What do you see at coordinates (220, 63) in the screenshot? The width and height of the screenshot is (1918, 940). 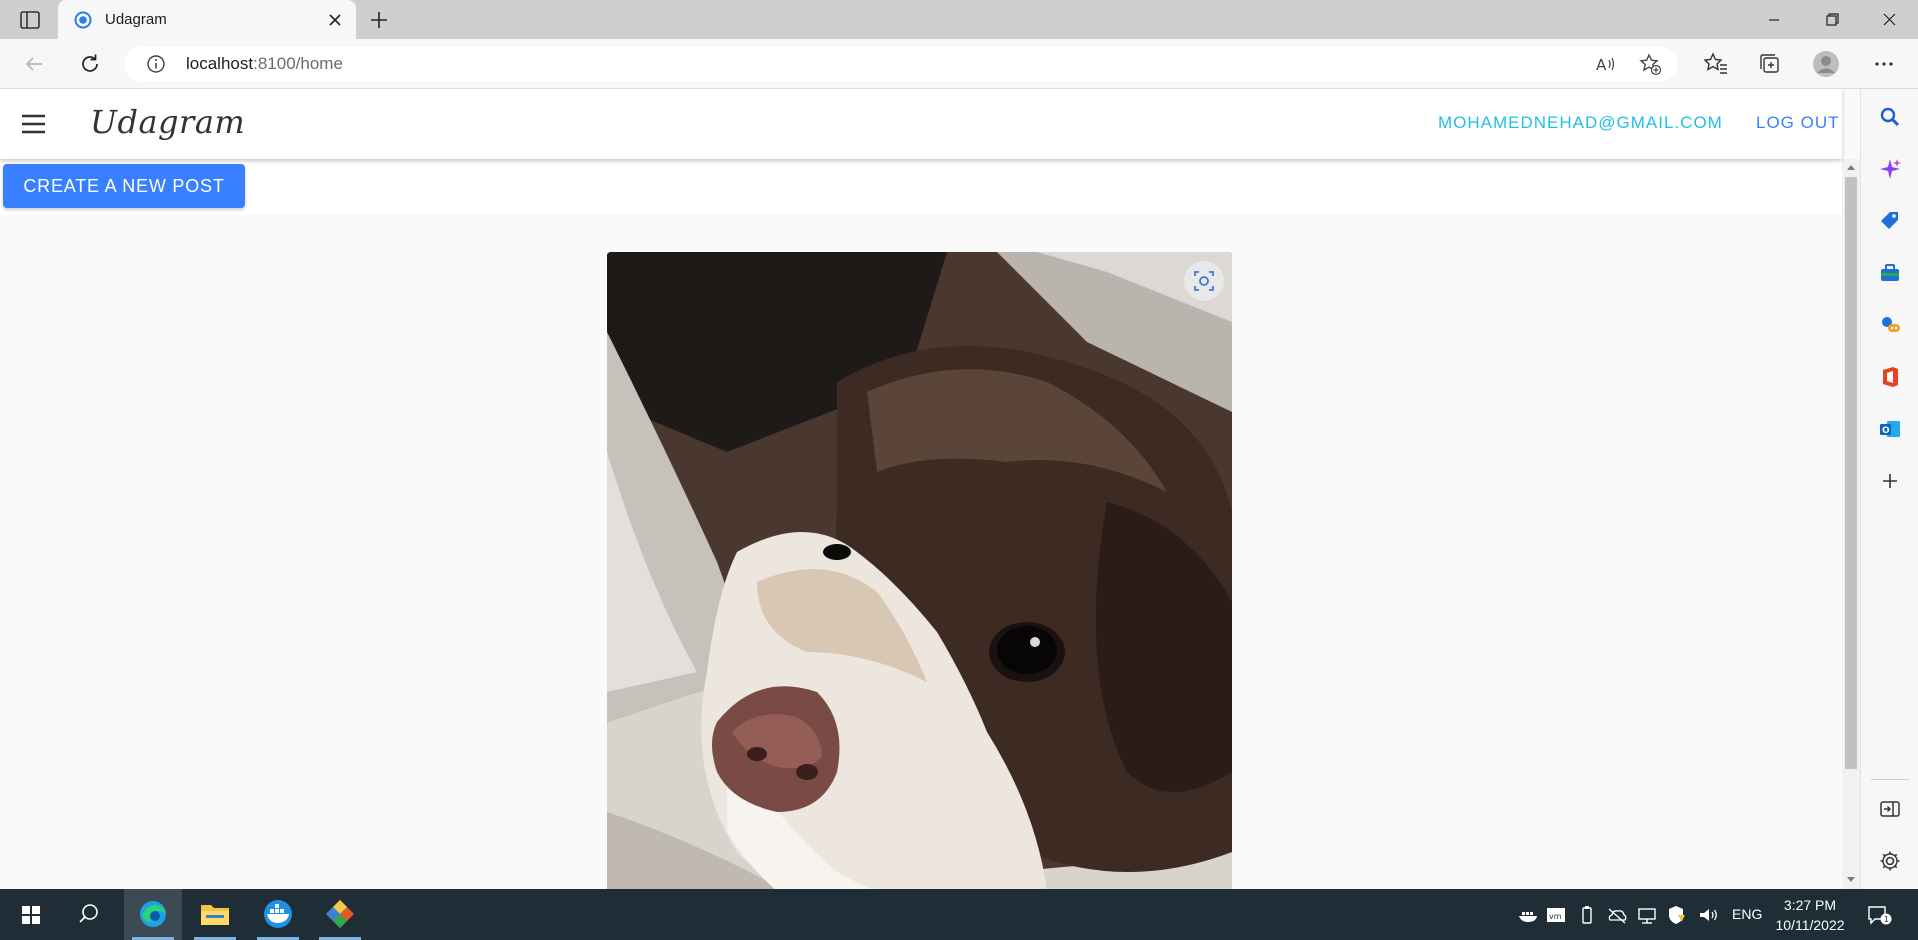 I see `url-host: localhost` at bounding box center [220, 63].